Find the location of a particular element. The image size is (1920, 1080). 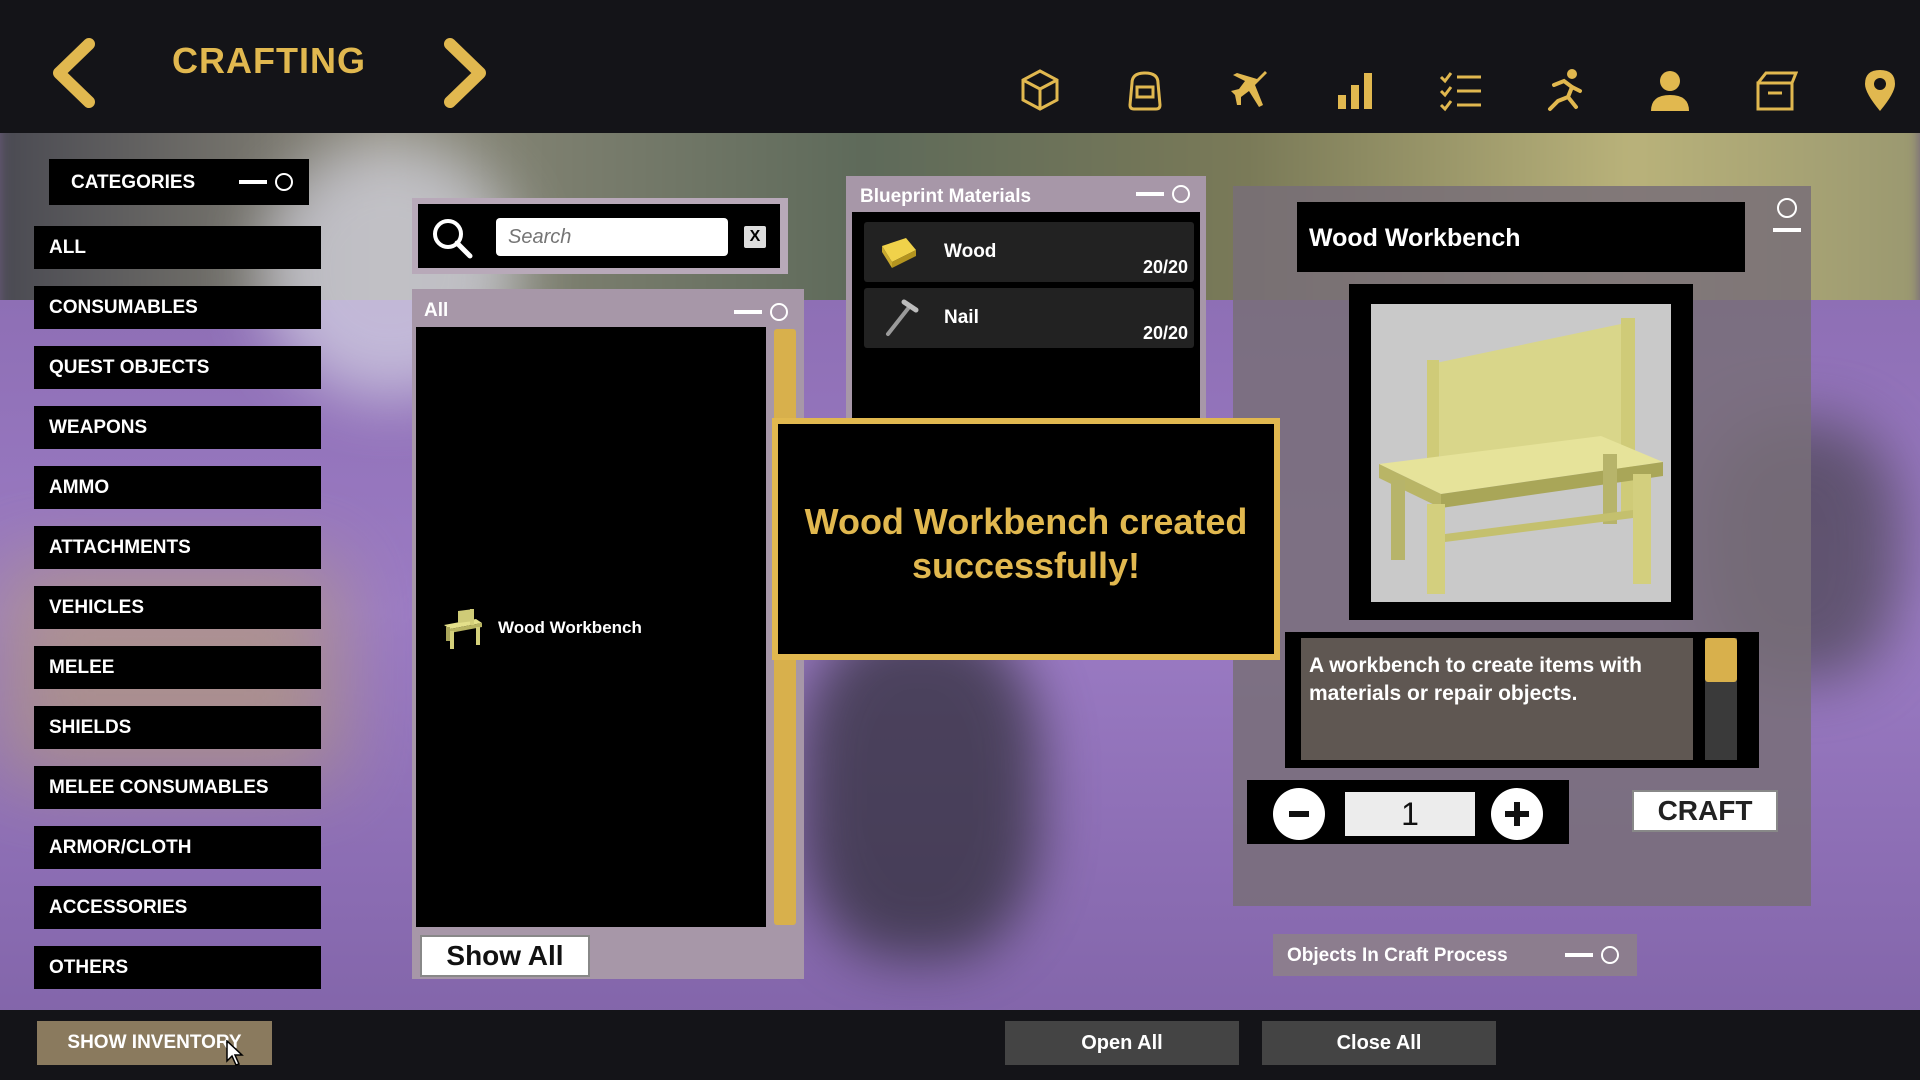

search-bar: X is located at coordinates (599, 236).